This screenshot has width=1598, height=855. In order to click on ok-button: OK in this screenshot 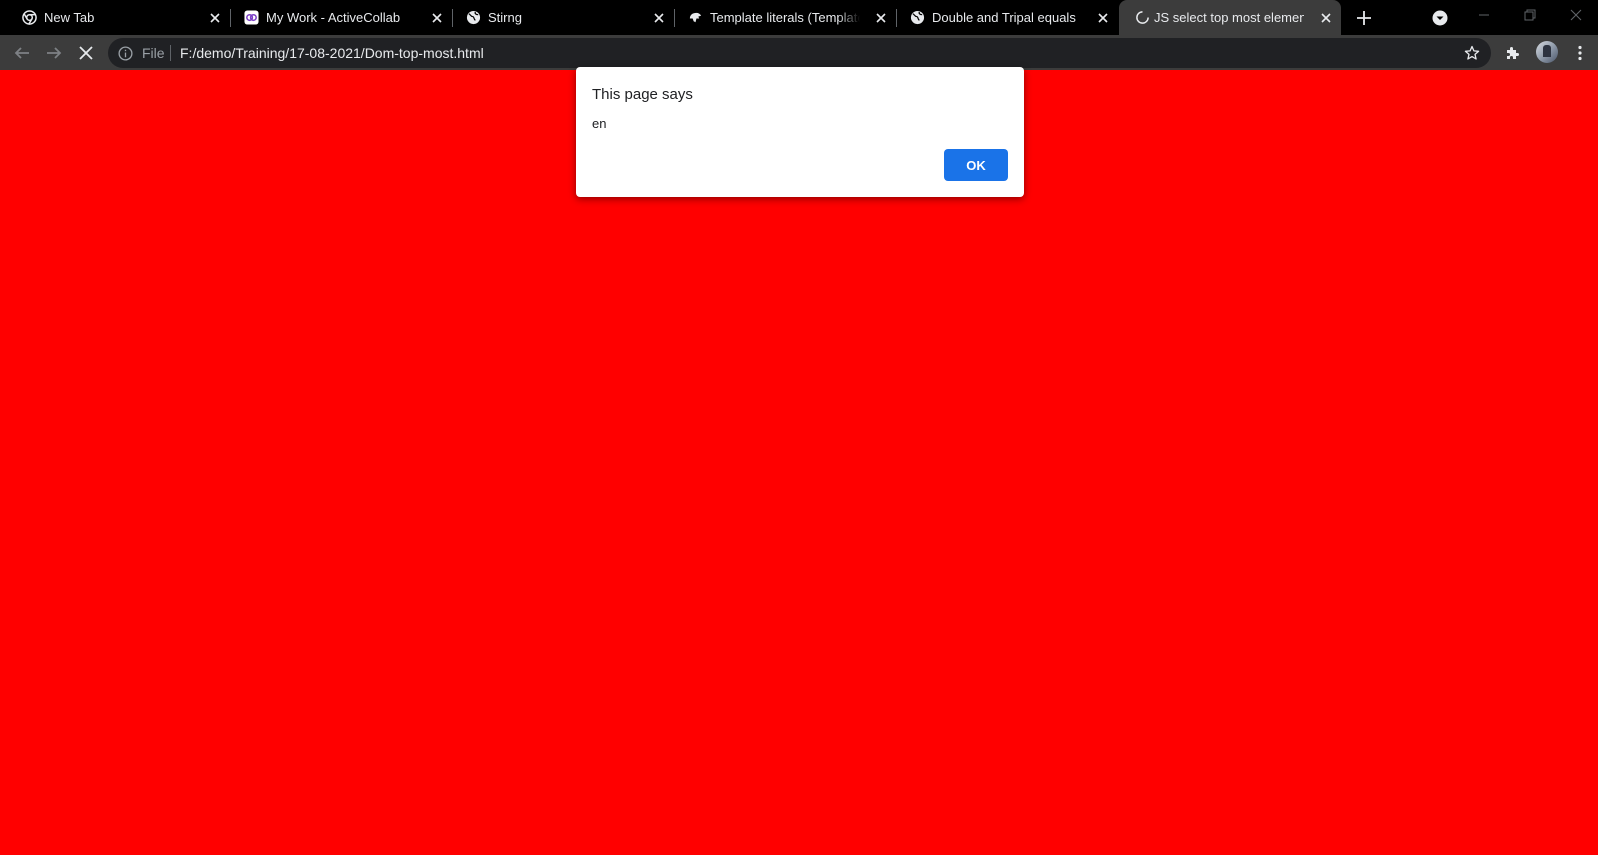, I will do `click(976, 165)`.